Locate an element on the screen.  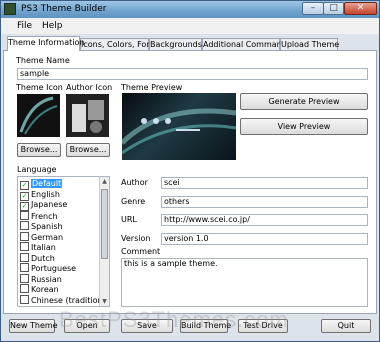
generate-preview-button: Generate Preview is located at coordinates (304, 101).